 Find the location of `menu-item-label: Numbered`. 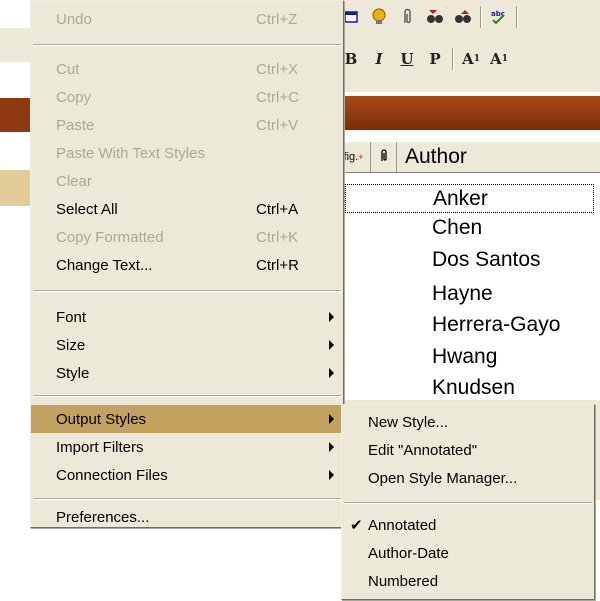

menu-item-label: Numbered is located at coordinates (403, 581).